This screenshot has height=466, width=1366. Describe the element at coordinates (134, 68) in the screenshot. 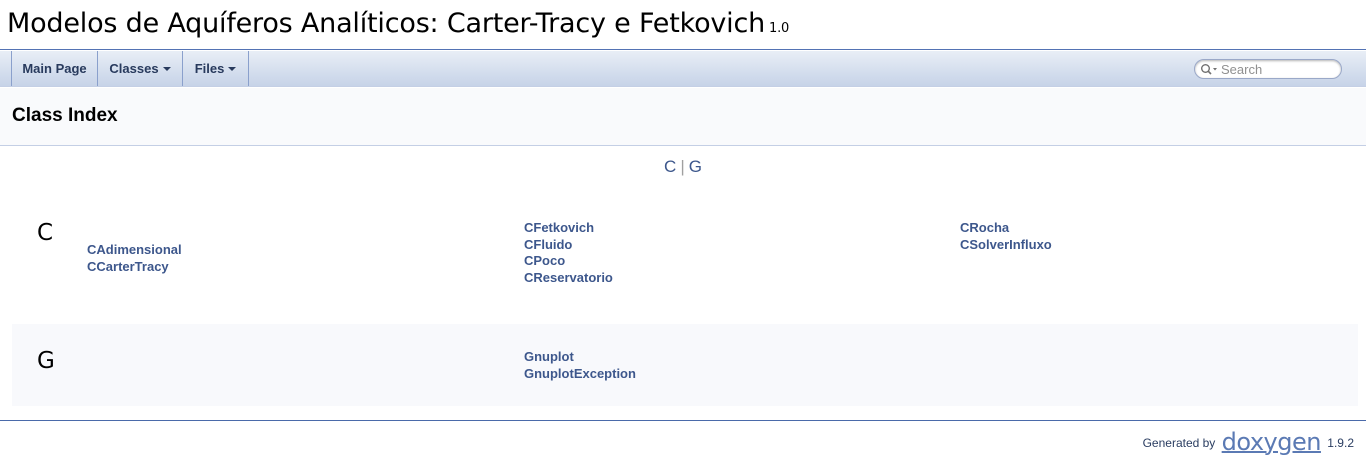

I see `nav-classes-label: Classes` at that location.